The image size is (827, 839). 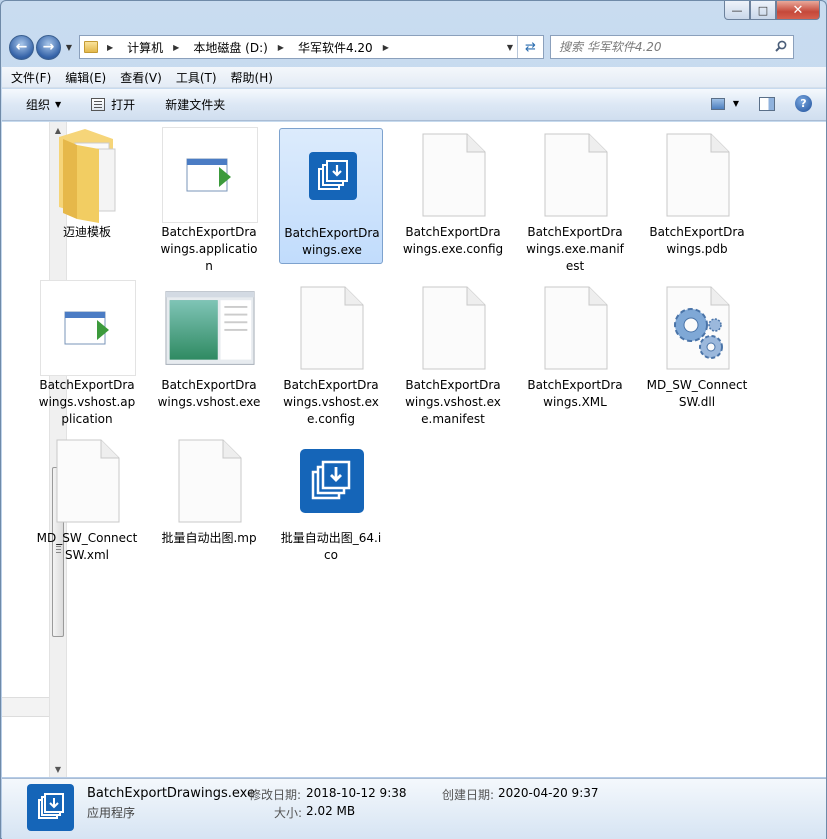 I want to click on selected-file-type: 应用程序, so click(x=111, y=813).